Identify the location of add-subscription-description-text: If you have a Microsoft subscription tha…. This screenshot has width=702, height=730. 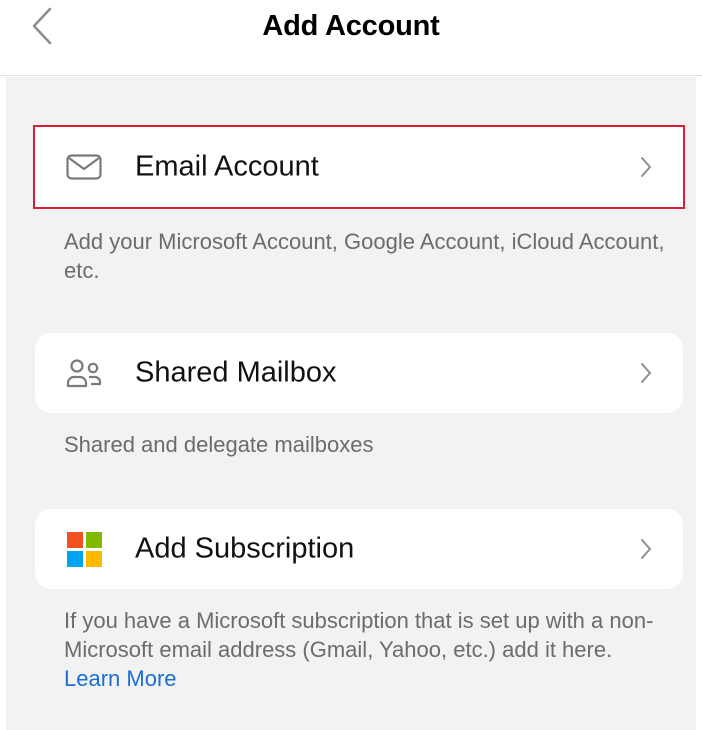
(359, 635).